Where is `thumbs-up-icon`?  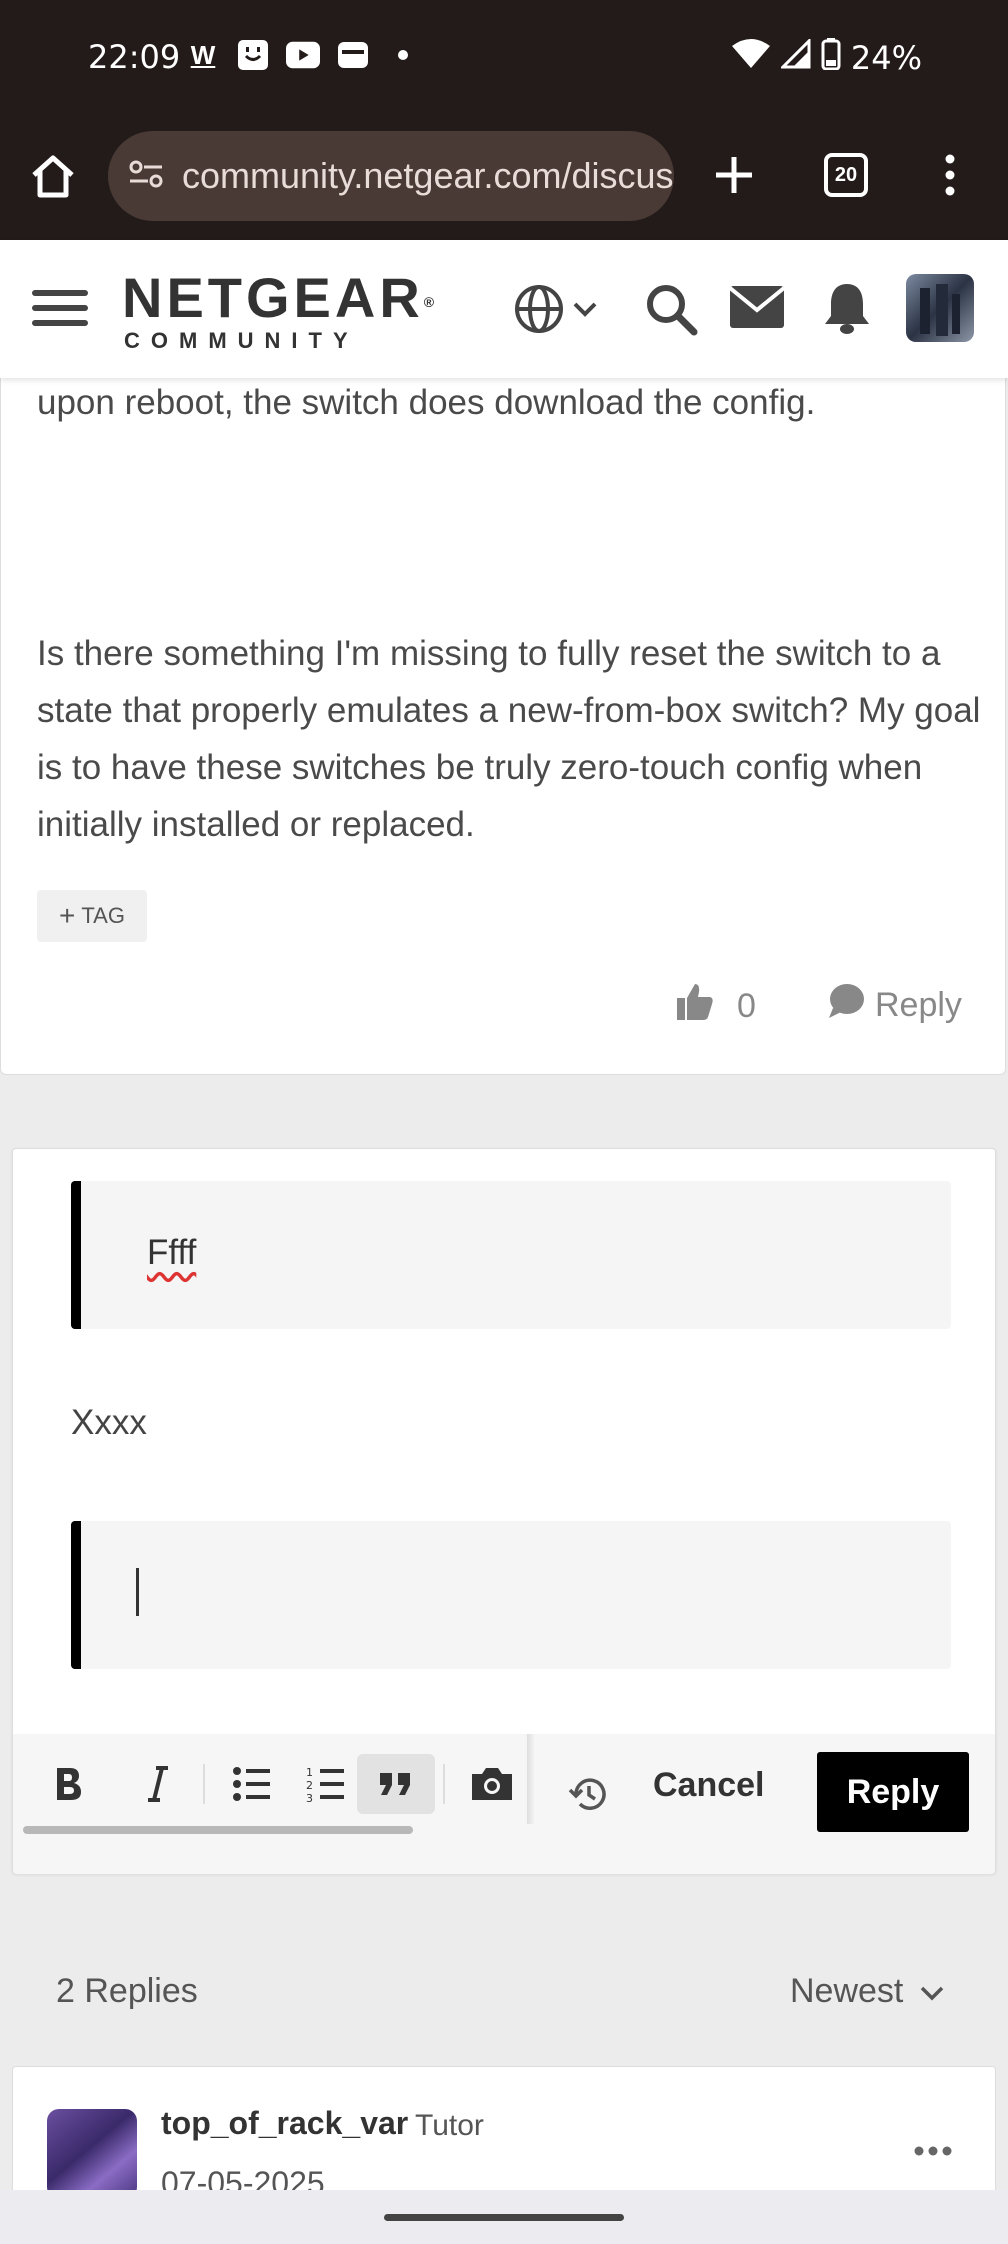 thumbs-up-icon is located at coordinates (695, 1006).